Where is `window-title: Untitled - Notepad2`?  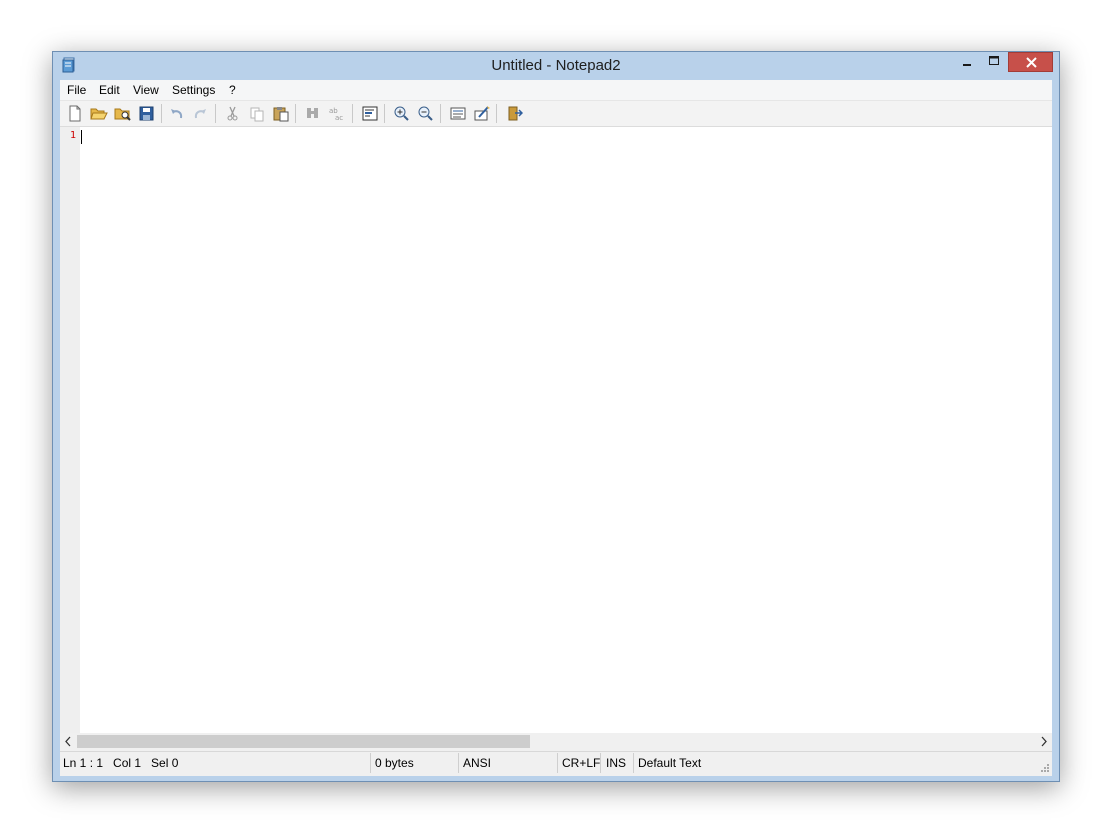
window-title: Untitled - Notepad2 is located at coordinates (556, 65).